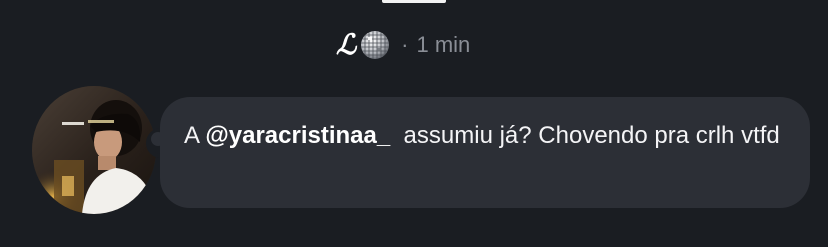 Image resolution: width=828 pixels, height=247 pixels. I want to click on avatar, so click(94, 150).